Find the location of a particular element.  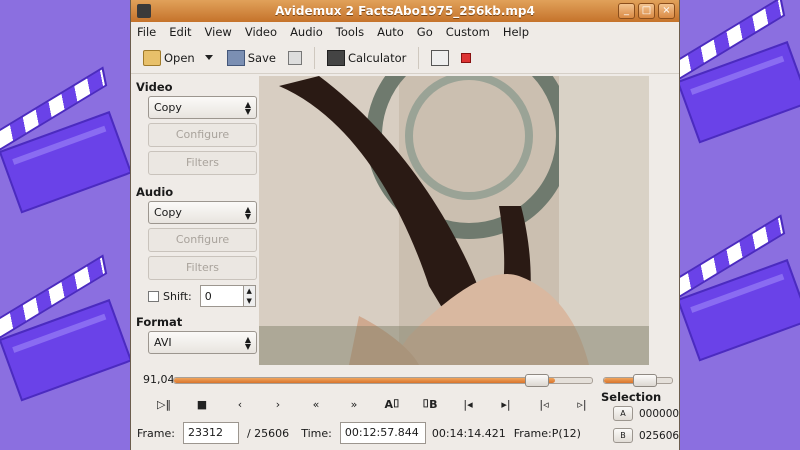

fast-forward-icon: » is located at coordinates (354, 404).